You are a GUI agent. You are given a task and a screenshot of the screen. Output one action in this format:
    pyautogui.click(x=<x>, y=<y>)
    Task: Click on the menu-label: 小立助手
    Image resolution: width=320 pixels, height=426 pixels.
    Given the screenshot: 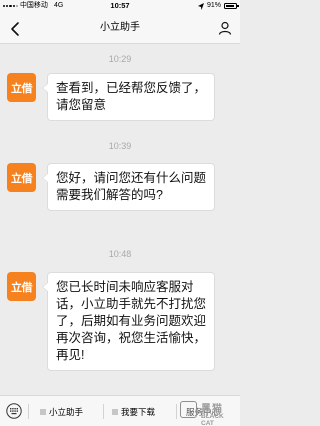 What is the action you would take?
    pyautogui.click(x=66, y=411)
    